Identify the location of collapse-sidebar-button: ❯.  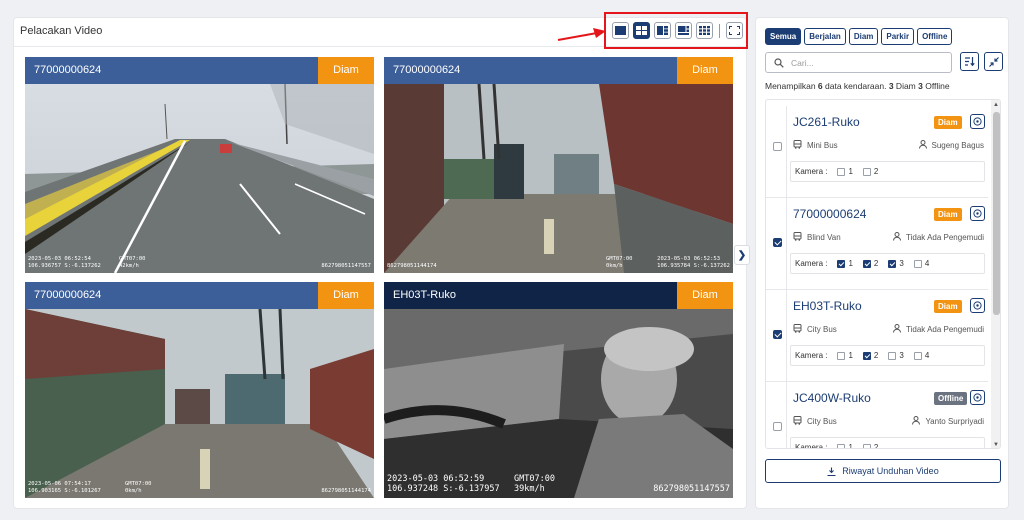
(742, 255).